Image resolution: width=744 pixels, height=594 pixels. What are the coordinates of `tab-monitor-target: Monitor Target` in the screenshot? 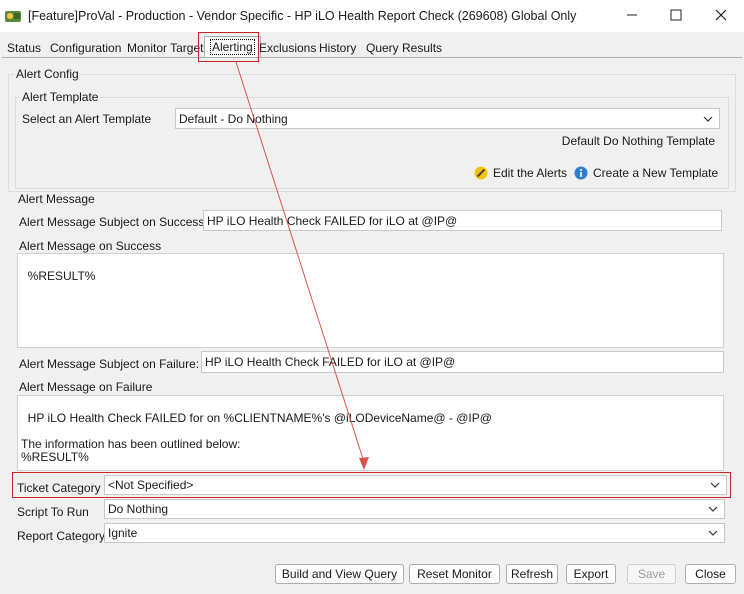 It's located at (165, 48).